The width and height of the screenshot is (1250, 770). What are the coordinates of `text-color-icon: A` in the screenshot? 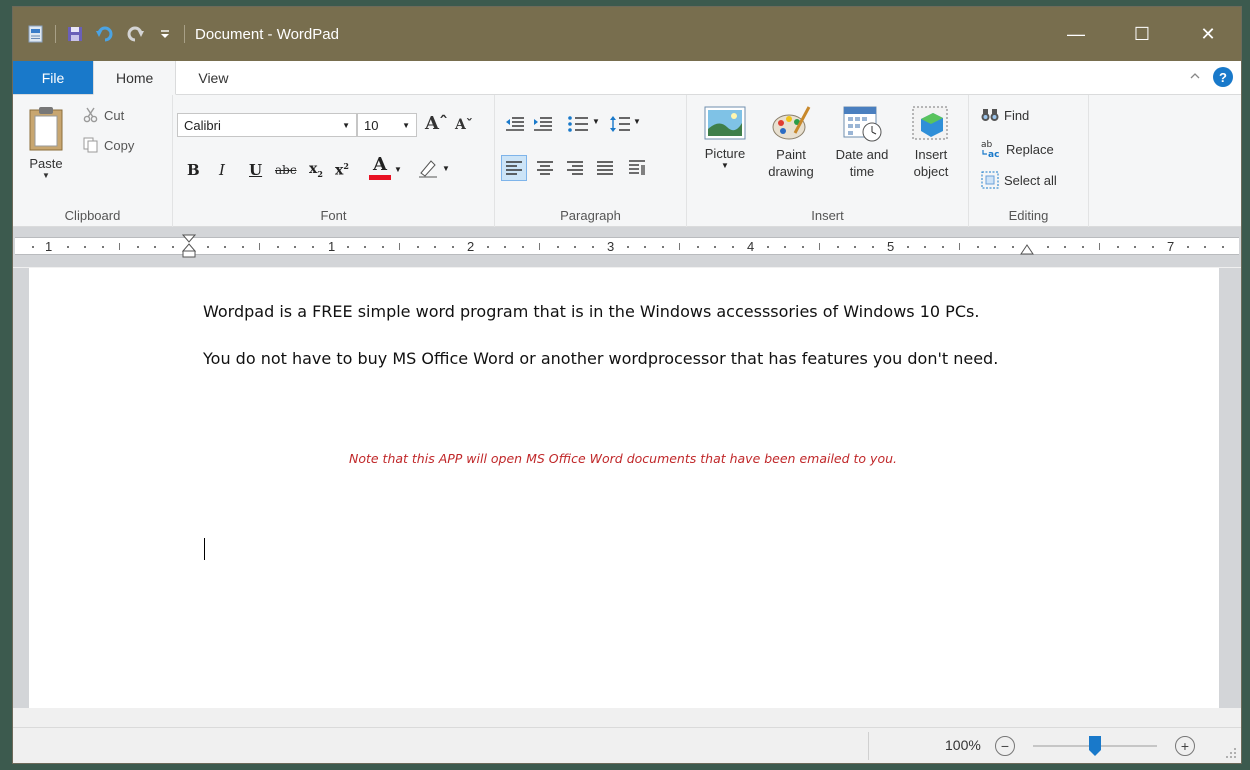 It's located at (380, 167).